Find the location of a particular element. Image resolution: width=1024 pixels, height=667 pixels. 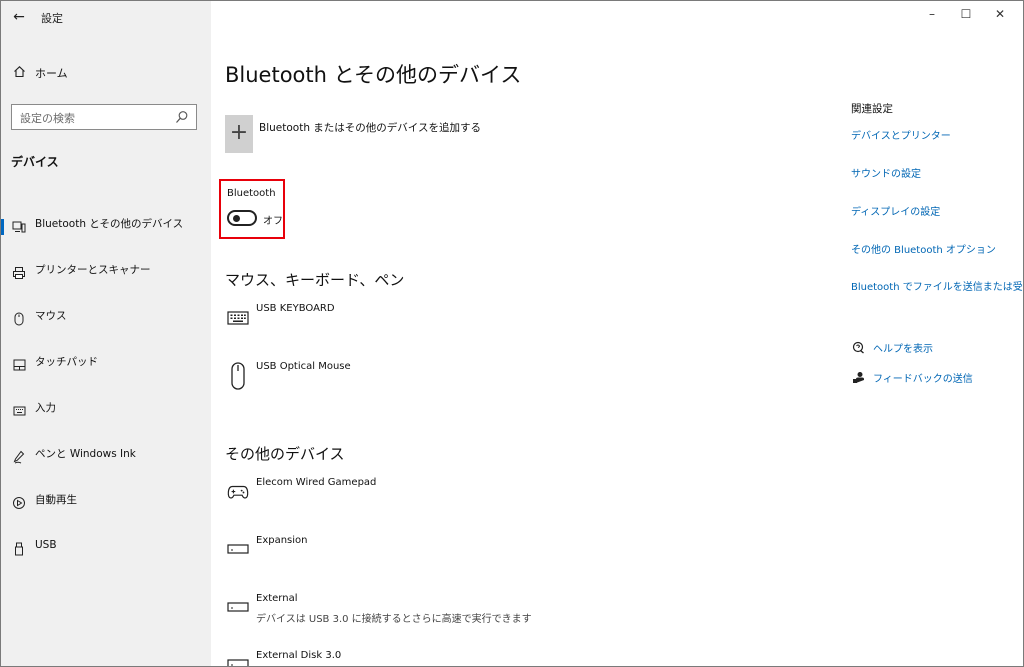

autoplay-icon is located at coordinates (19, 503).